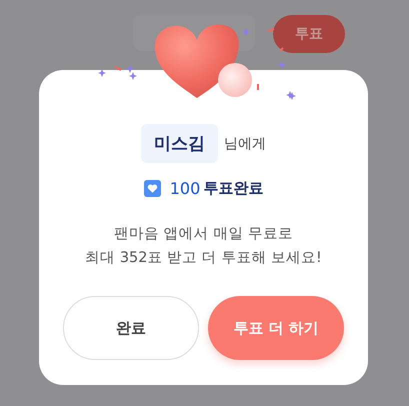 This screenshot has width=409, height=406. Describe the element at coordinates (309, 34) in the screenshot. I see `vote-button: 투표` at that location.